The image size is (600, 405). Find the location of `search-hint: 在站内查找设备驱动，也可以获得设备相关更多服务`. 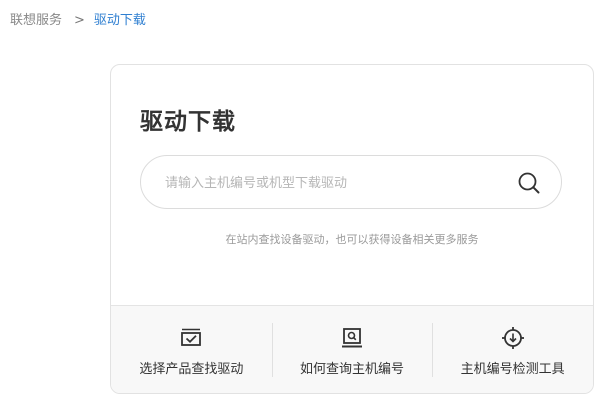

search-hint: 在站内查找设备驱动，也可以获得设备相关更多服务 is located at coordinates (352, 239).